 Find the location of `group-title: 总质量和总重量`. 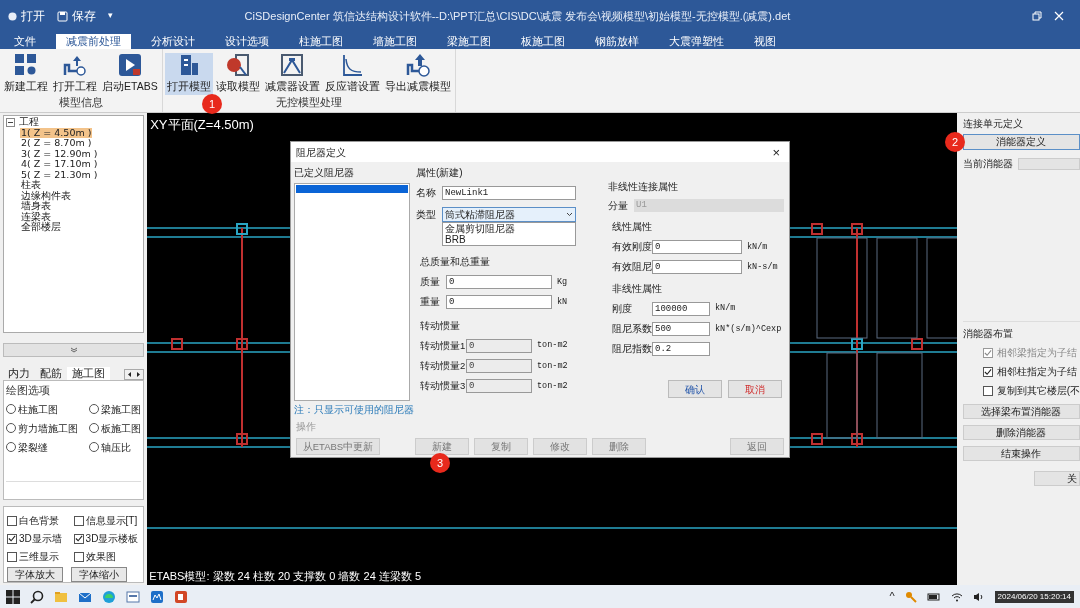

group-title: 总质量和总重量 is located at coordinates (455, 262).